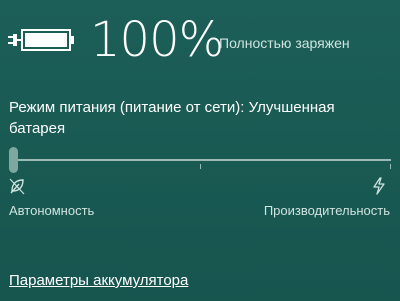 Image resolution: width=400 pixels, height=301 pixels. Describe the element at coordinates (42, 40) in the screenshot. I see `battery-full-icon` at that location.